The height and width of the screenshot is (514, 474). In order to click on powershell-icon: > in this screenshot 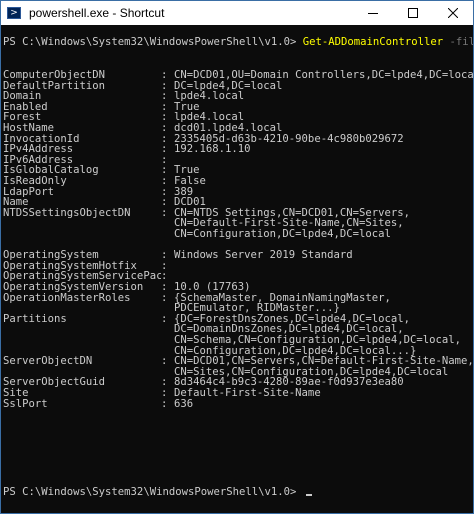, I will do `click(14, 13)`.